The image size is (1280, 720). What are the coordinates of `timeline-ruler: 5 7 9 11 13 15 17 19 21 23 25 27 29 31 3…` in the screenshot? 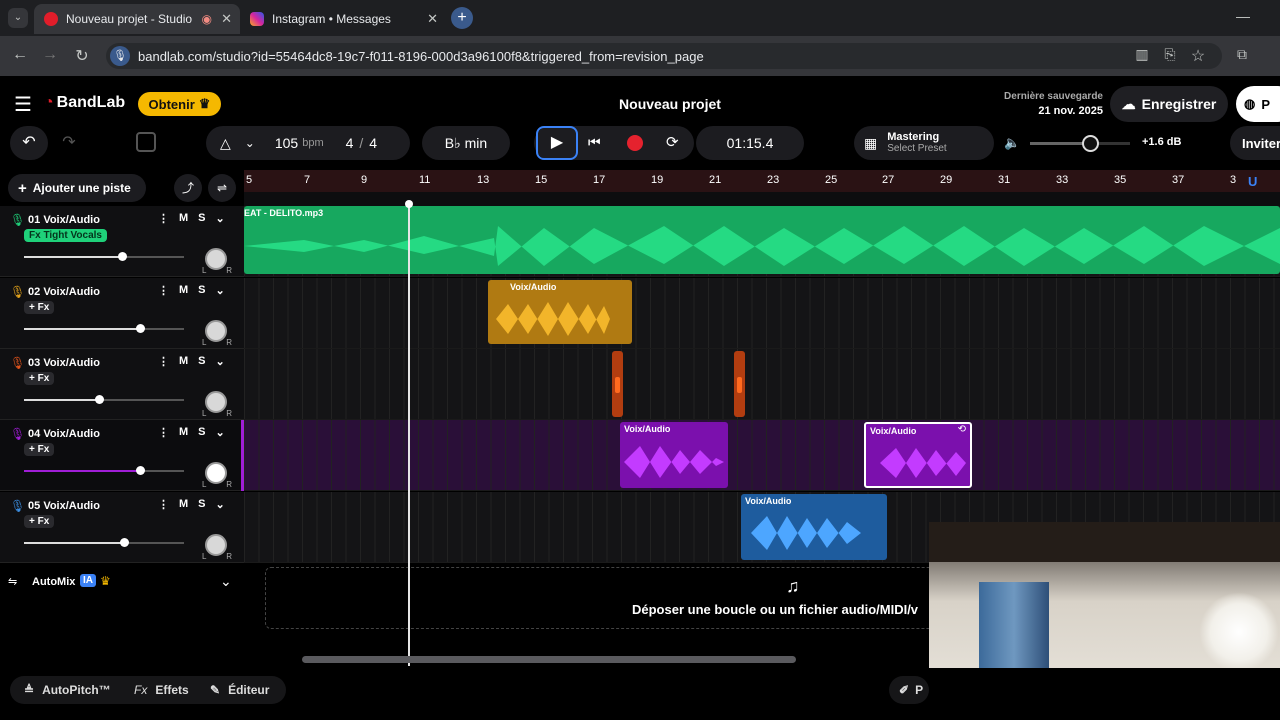 It's located at (762, 181).